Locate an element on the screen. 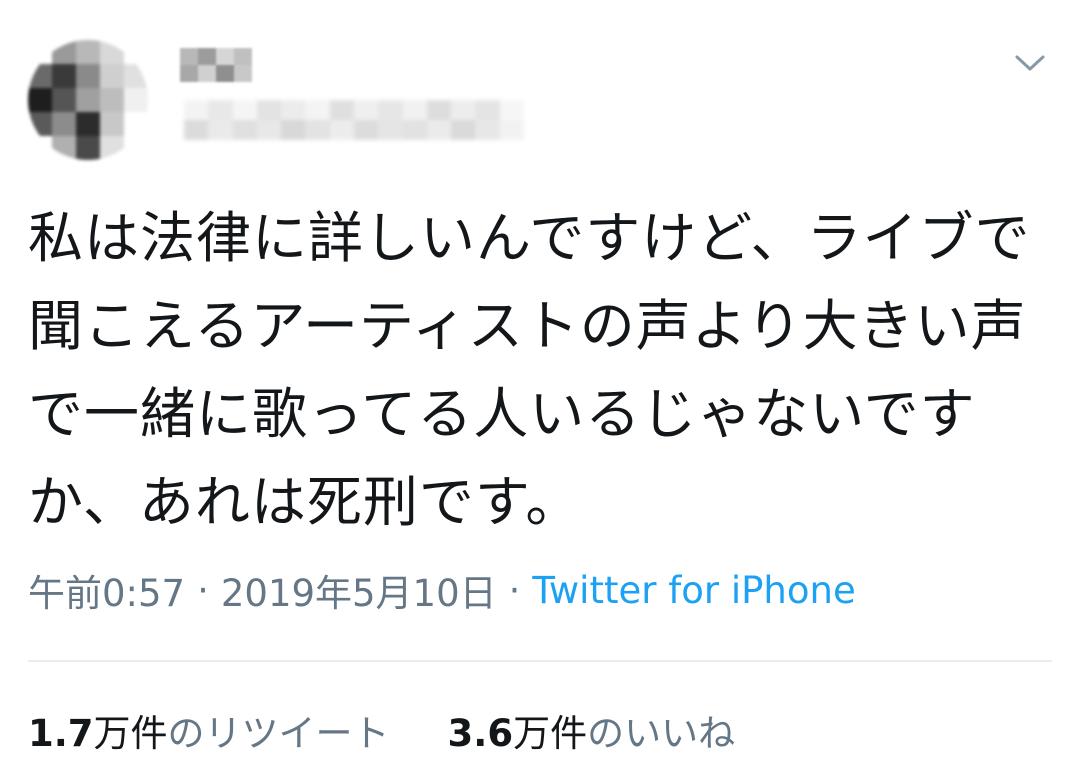  like-count: 3.6 is located at coordinates (480, 733).